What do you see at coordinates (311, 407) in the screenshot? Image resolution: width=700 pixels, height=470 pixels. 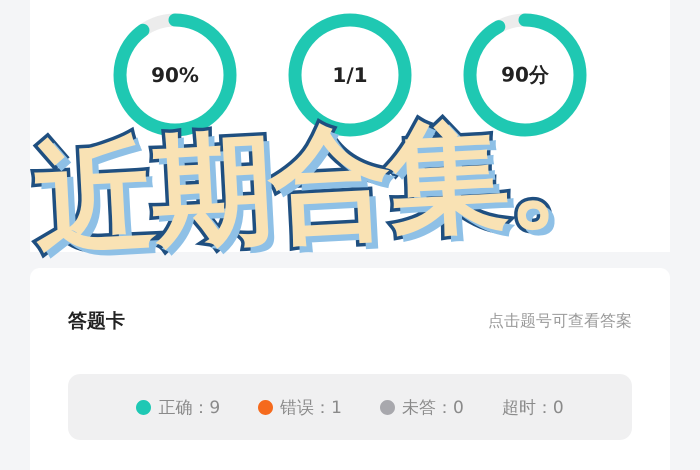 I see `legend-label: 错误：1` at bounding box center [311, 407].